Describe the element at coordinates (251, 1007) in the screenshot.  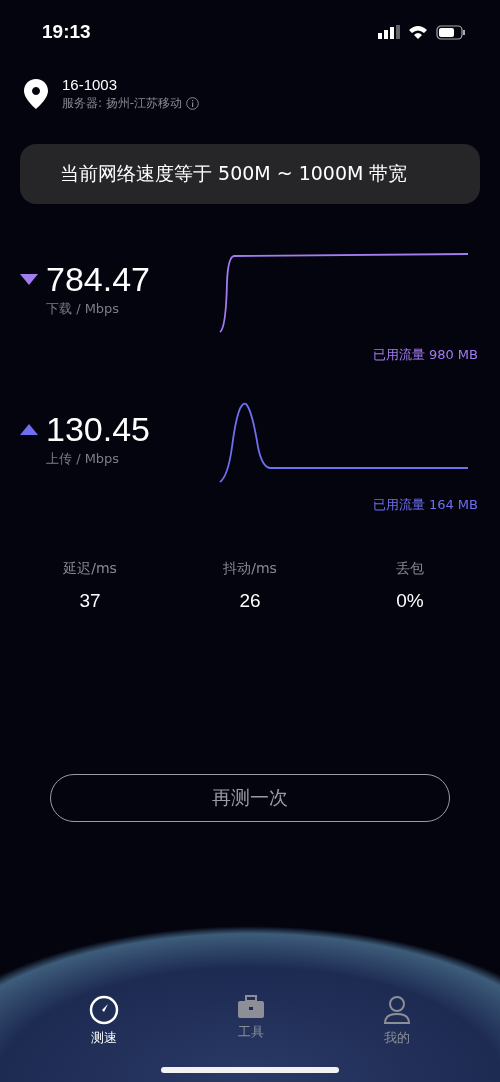
I see `briefcase-icon` at that location.